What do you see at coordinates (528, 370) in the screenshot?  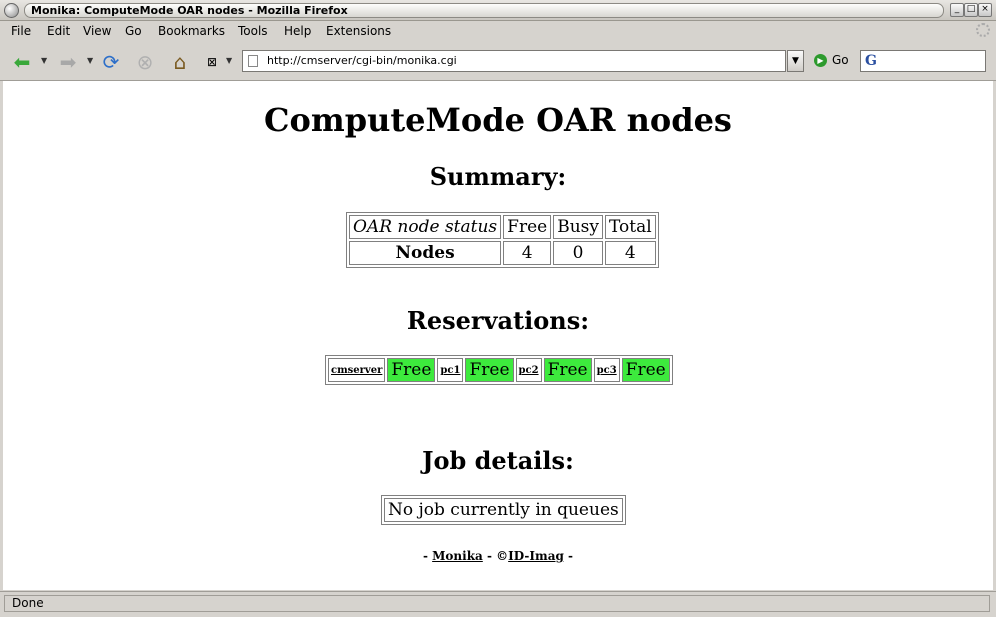 I see `node-link-pc2: pc2` at bounding box center [528, 370].